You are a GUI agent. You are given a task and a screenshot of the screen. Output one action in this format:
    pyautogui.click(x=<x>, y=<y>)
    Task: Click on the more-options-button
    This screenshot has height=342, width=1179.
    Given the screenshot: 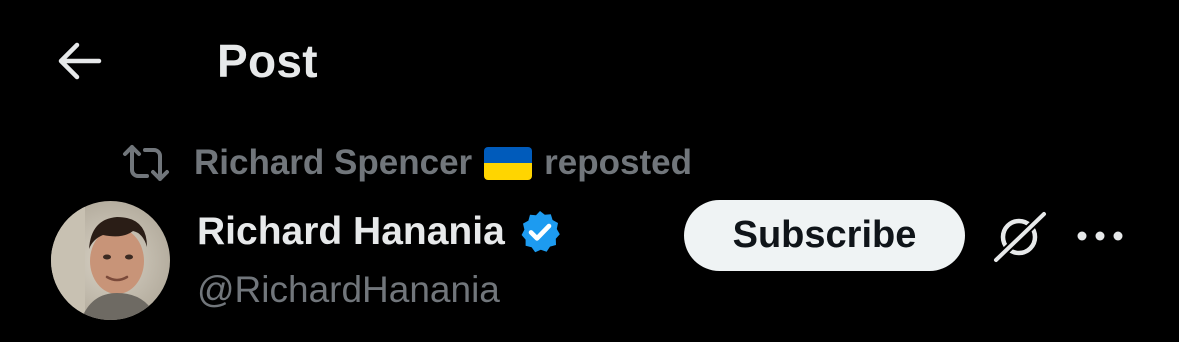 What is the action you would take?
    pyautogui.click(x=1100, y=236)
    